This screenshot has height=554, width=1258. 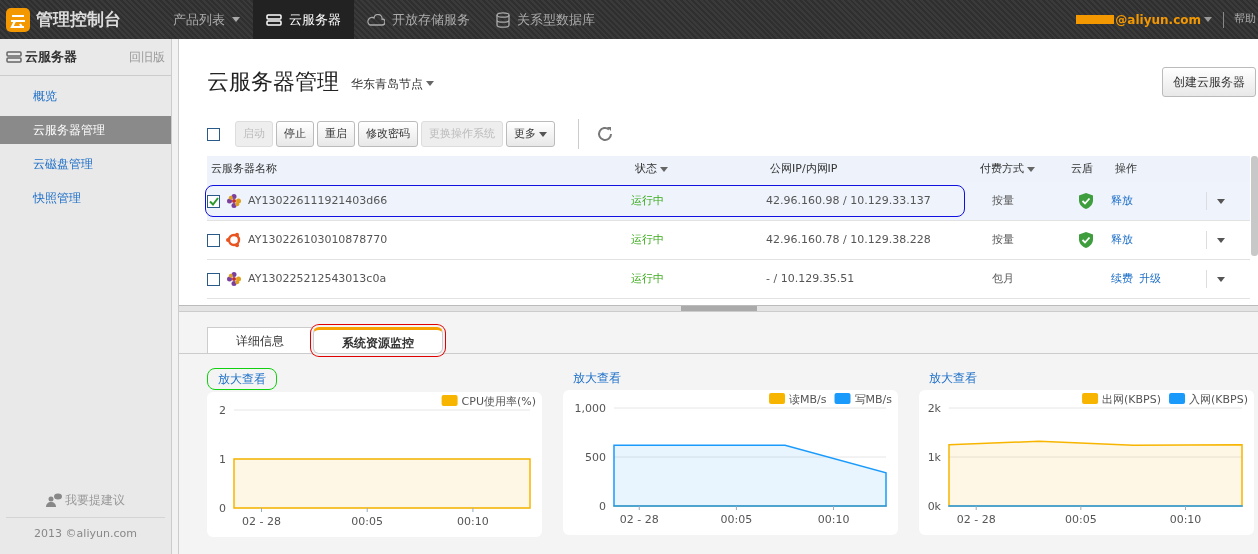 What do you see at coordinates (590, 408) in the screenshot?
I see `axis-label: 1,000` at bounding box center [590, 408].